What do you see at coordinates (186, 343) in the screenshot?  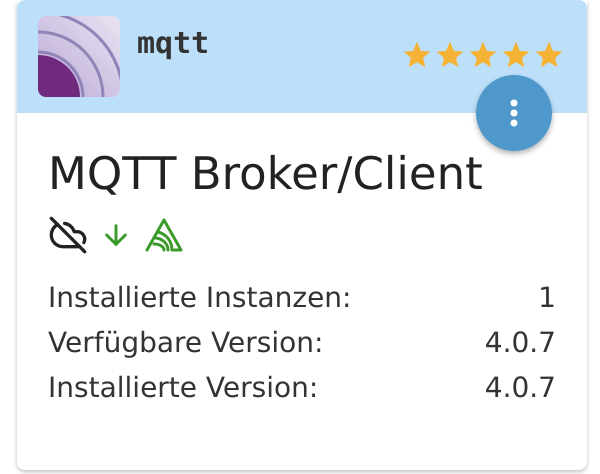 I see `info-label: Verfügbare Version:` at bounding box center [186, 343].